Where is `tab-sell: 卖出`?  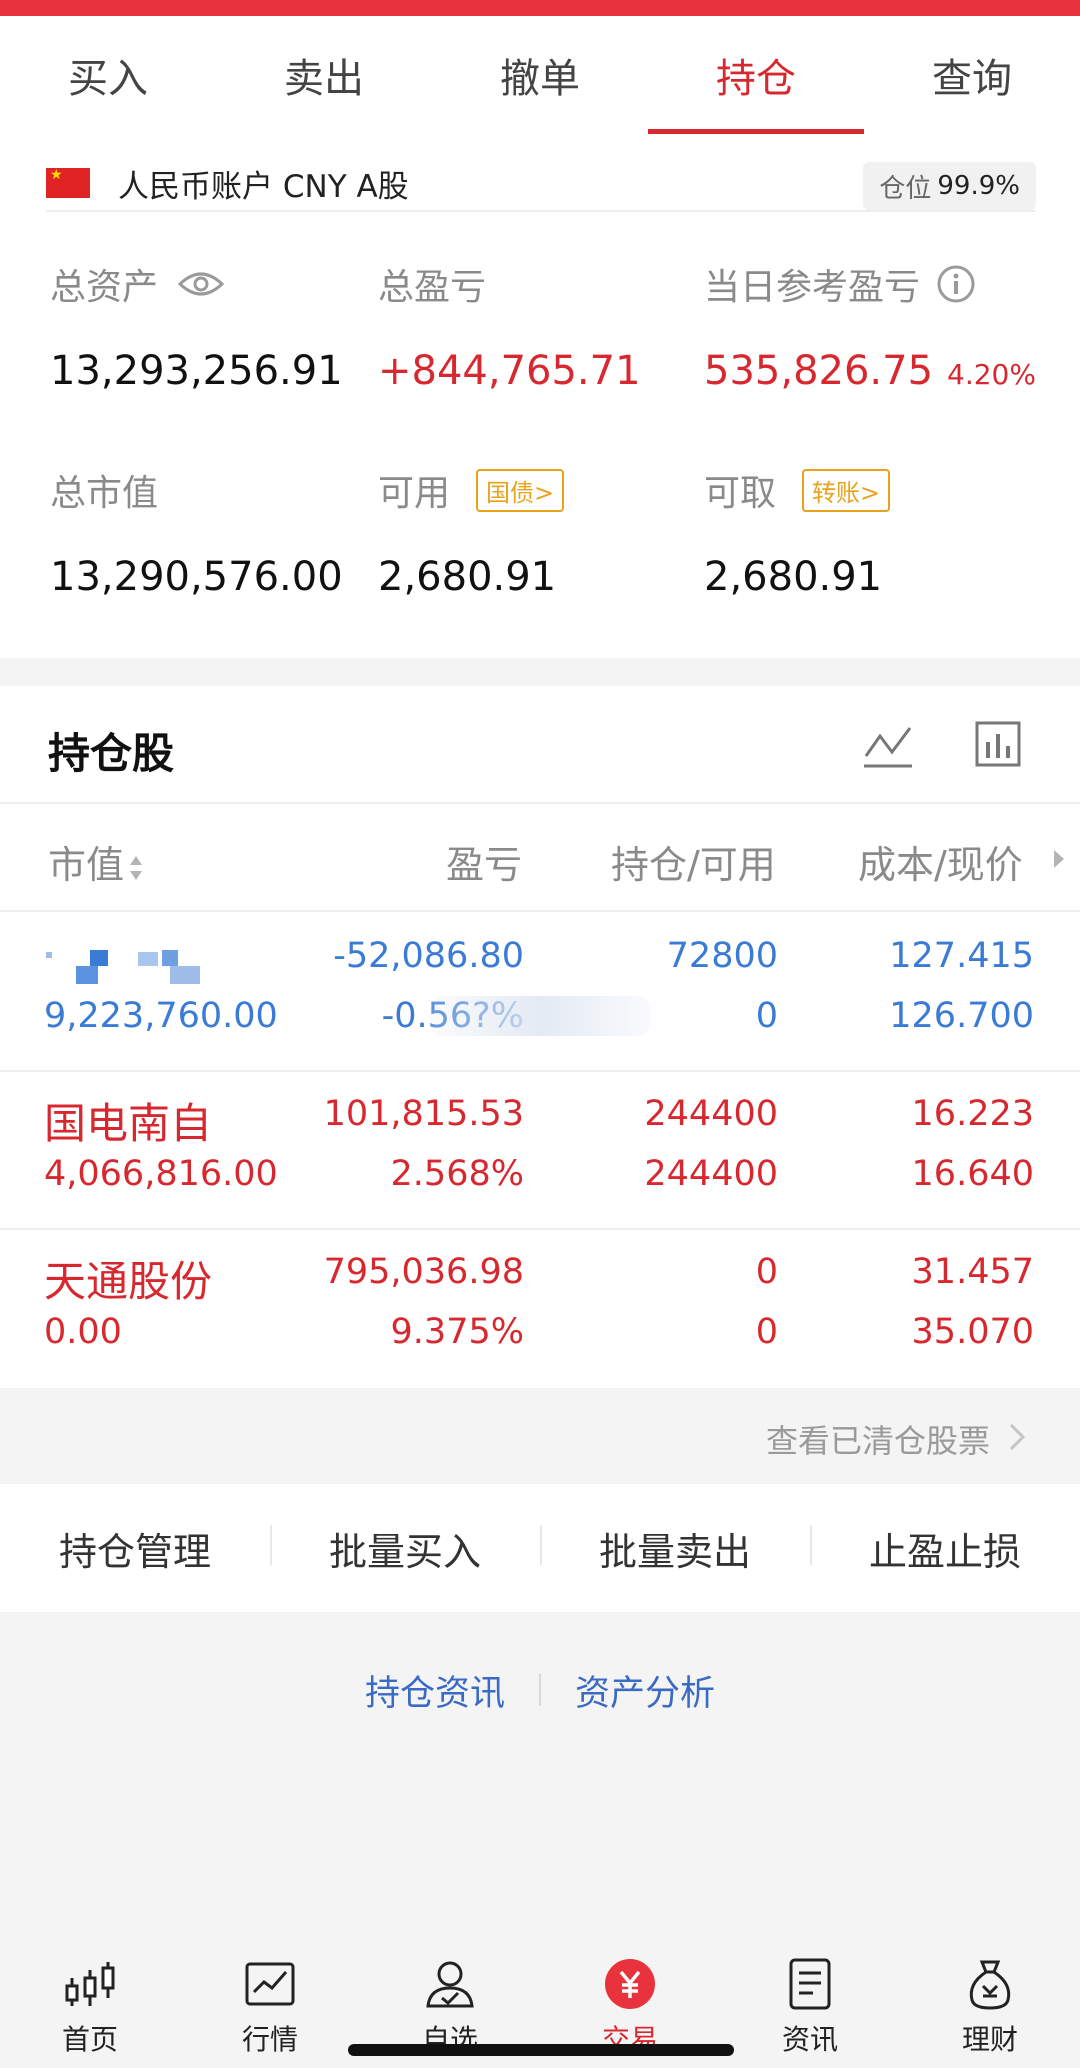
tab-sell: 卖出 is located at coordinates (324, 75).